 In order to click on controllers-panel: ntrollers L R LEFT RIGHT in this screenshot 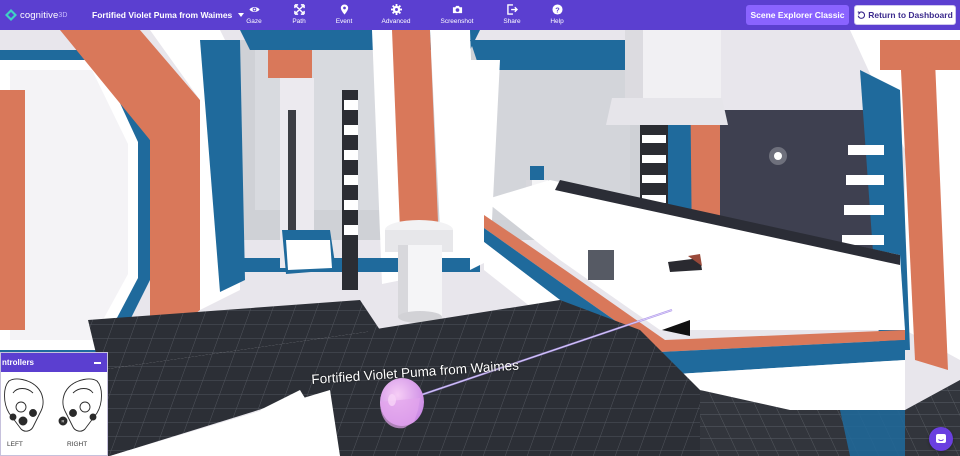, I will do `click(54, 404)`.